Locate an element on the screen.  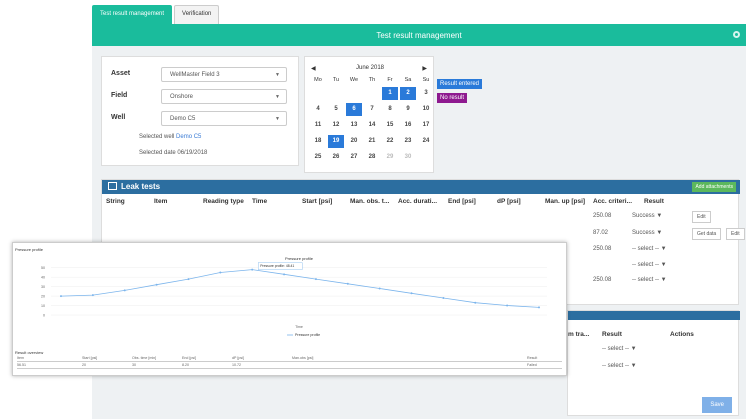
calendar-day: 28 is located at coordinates (372, 157).